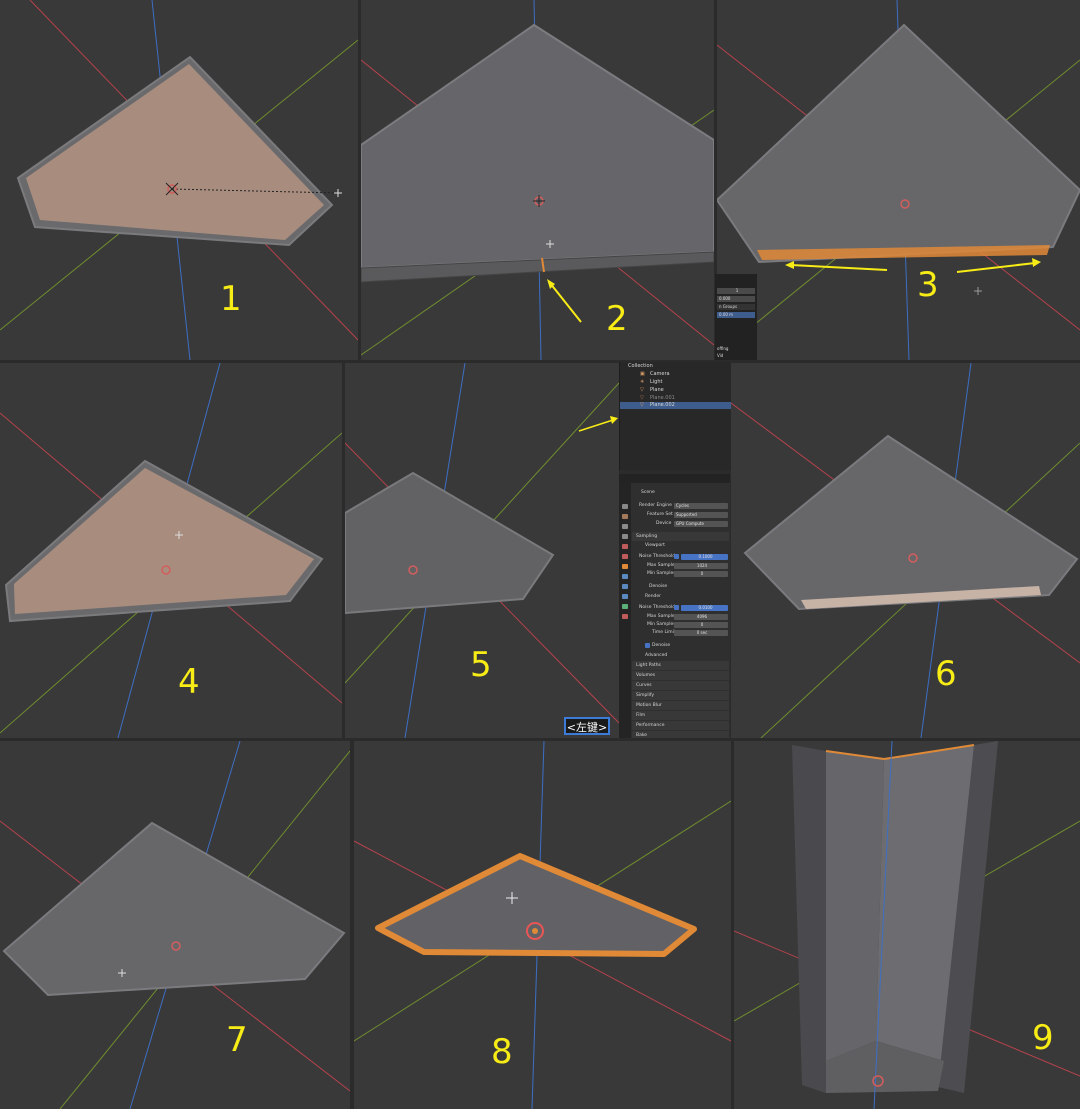 The height and width of the screenshot is (1109, 1080). I want to click on outliner-item-plane-002: ▽ Plane.002, so click(675, 405).